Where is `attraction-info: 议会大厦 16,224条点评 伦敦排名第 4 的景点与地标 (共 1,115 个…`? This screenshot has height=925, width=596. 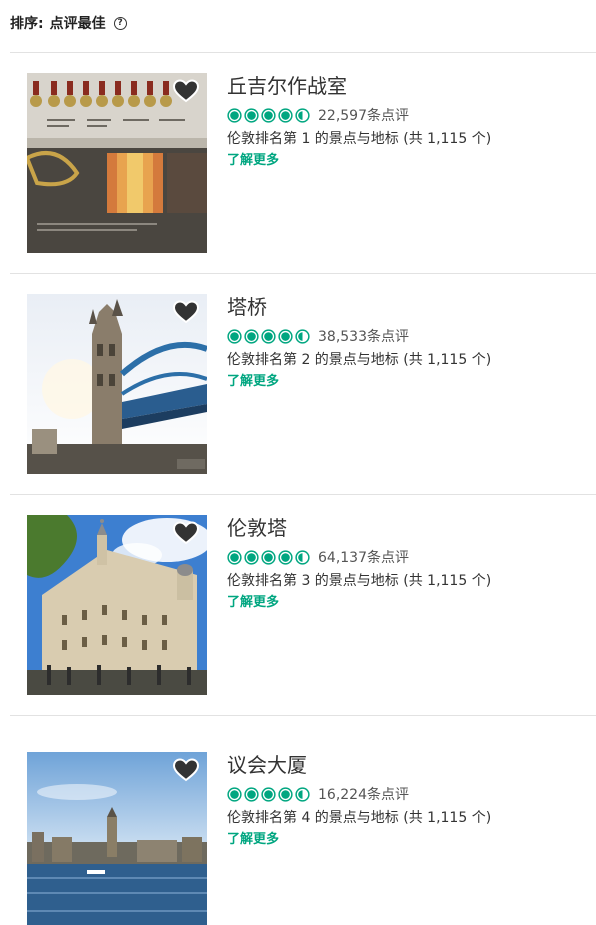
attraction-info: 议会大厦 16,224条点评 伦敦排名第 4 的景点与地标 (共 1,115 个… is located at coordinates (359, 800).